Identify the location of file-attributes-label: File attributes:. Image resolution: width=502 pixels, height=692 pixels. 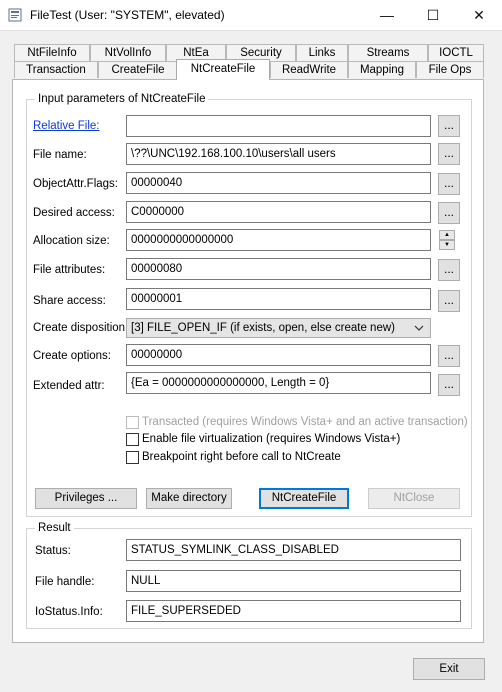
(69, 270).